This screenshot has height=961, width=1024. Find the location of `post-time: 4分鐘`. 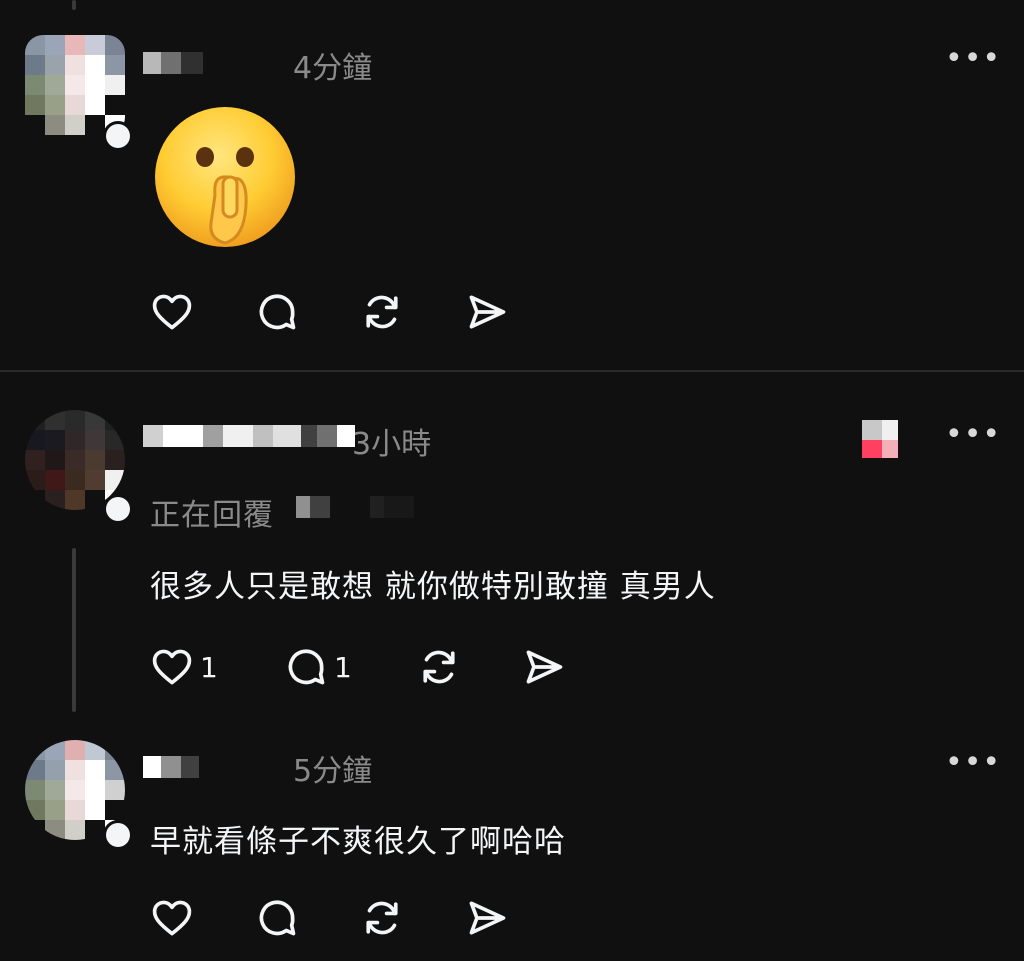

post-time: 4分鐘 is located at coordinates (333, 68).